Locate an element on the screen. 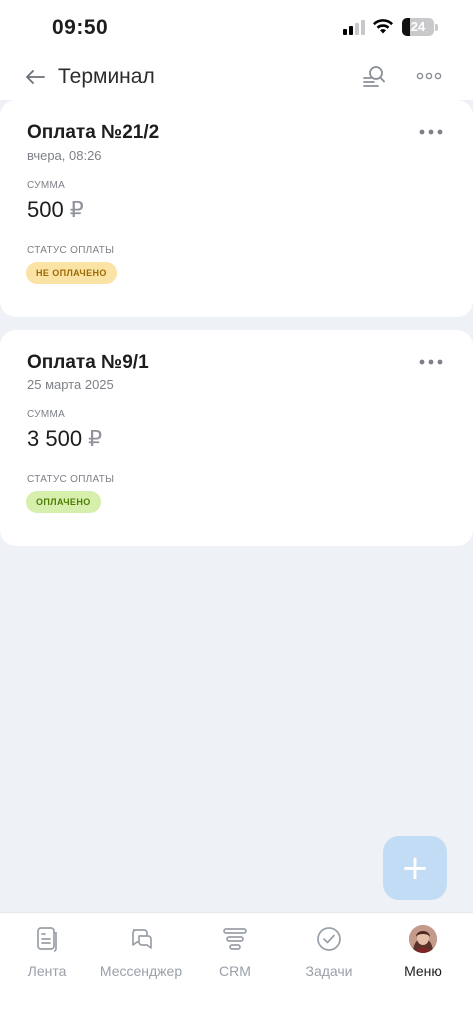 The image size is (473, 1024). cellular-signal-icon is located at coordinates (355, 27).